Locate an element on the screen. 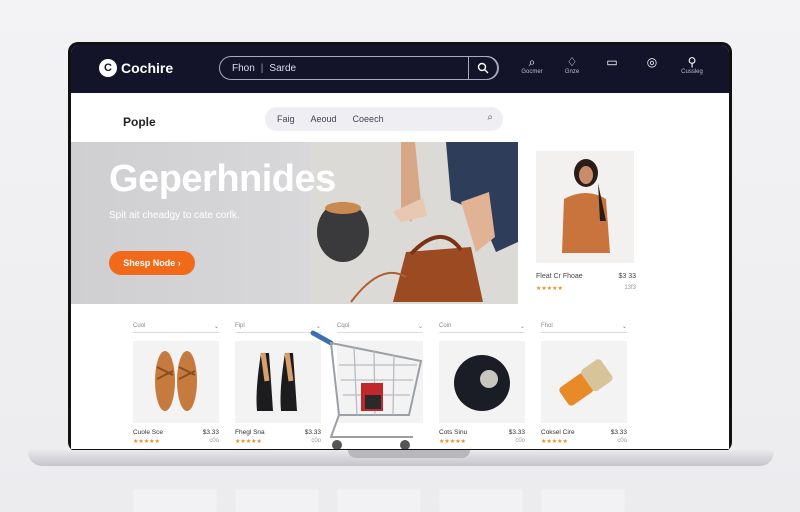 This screenshot has width=800, height=512. cart-icon: ▭ is located at coordinates (612, 62).